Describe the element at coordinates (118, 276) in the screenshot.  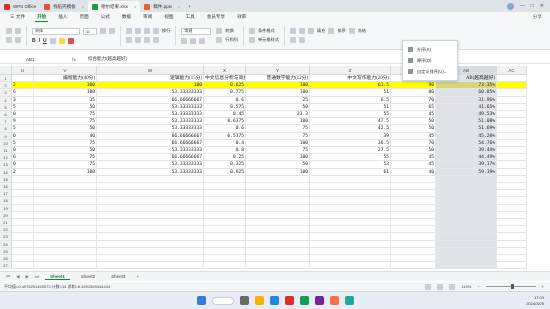
I see `sheet-tab: Sheet3` at that location.